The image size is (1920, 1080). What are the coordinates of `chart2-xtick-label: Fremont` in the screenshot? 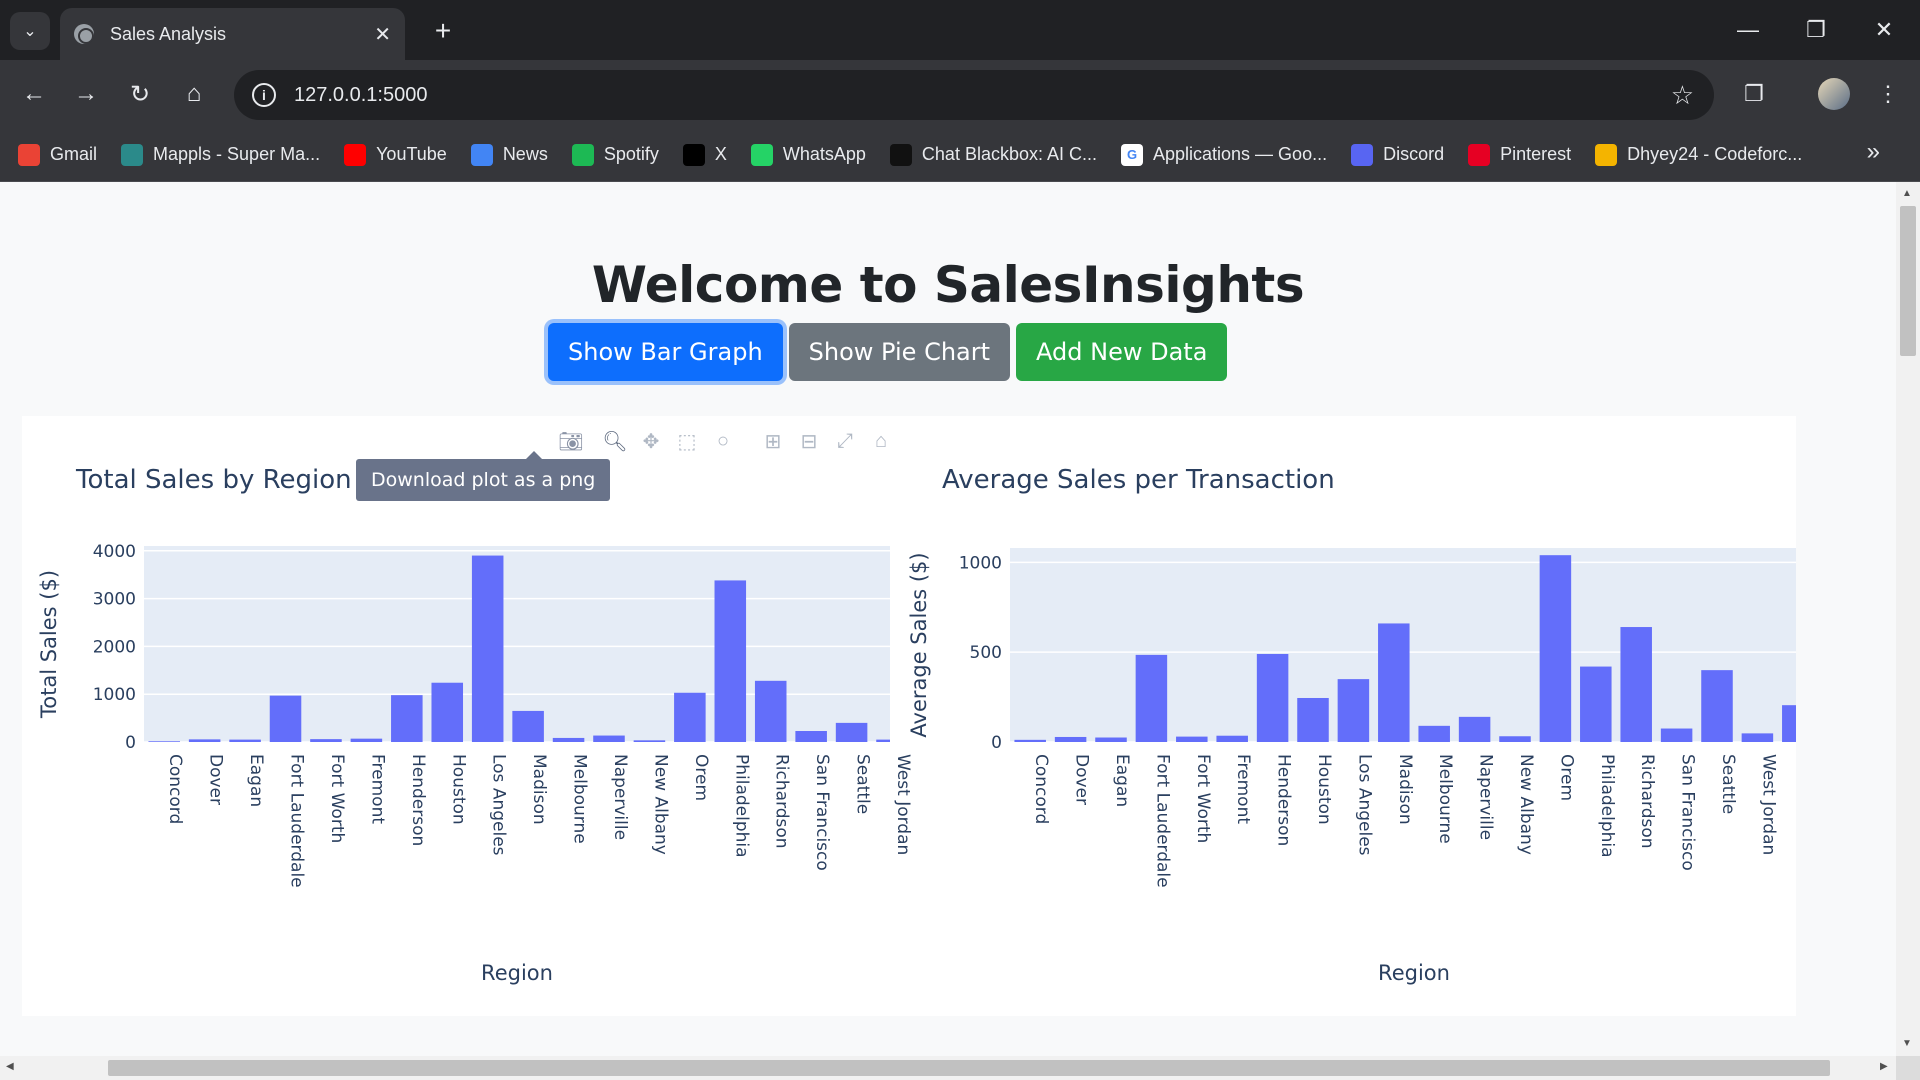 It's located at (1243, 789).